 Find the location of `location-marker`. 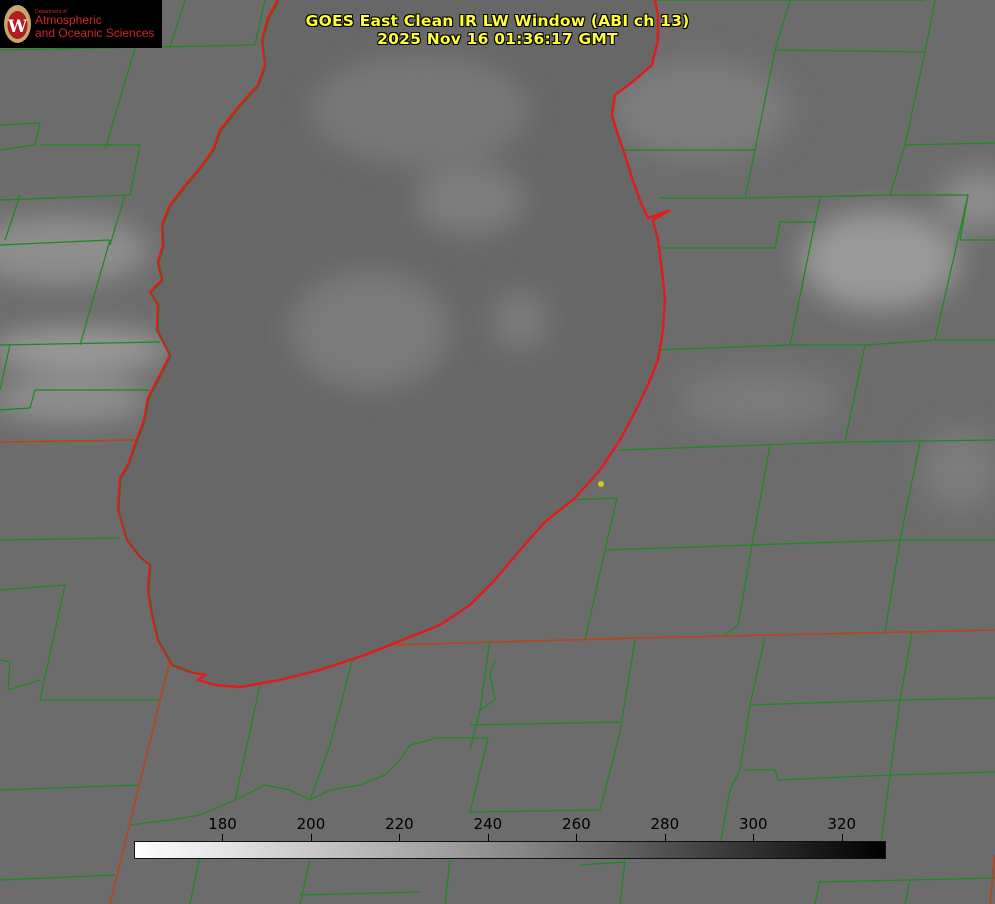

location-marker is located at coordinates (601, 484).